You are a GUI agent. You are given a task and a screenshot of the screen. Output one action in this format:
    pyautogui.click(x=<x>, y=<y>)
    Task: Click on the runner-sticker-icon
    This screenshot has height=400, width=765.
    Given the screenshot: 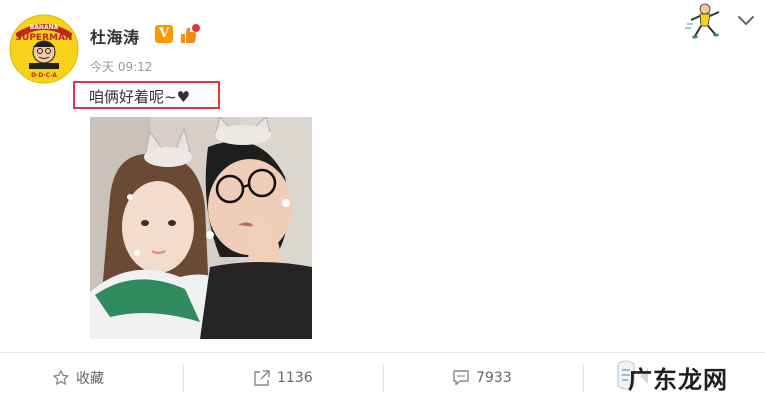 What is the action you would take?
    pyautogui.click(x=702, y=21)
    